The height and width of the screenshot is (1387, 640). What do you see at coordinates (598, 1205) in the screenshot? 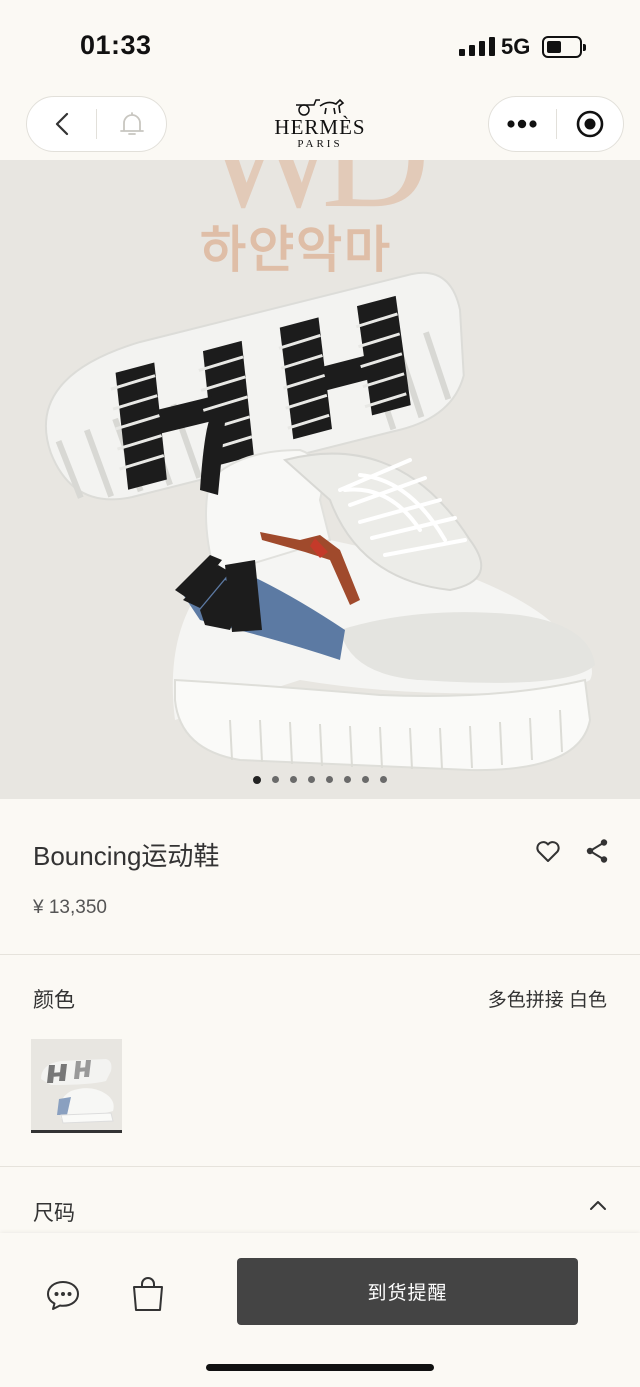
I see `chevron-up-icon` at bounding box center [598, 1205].